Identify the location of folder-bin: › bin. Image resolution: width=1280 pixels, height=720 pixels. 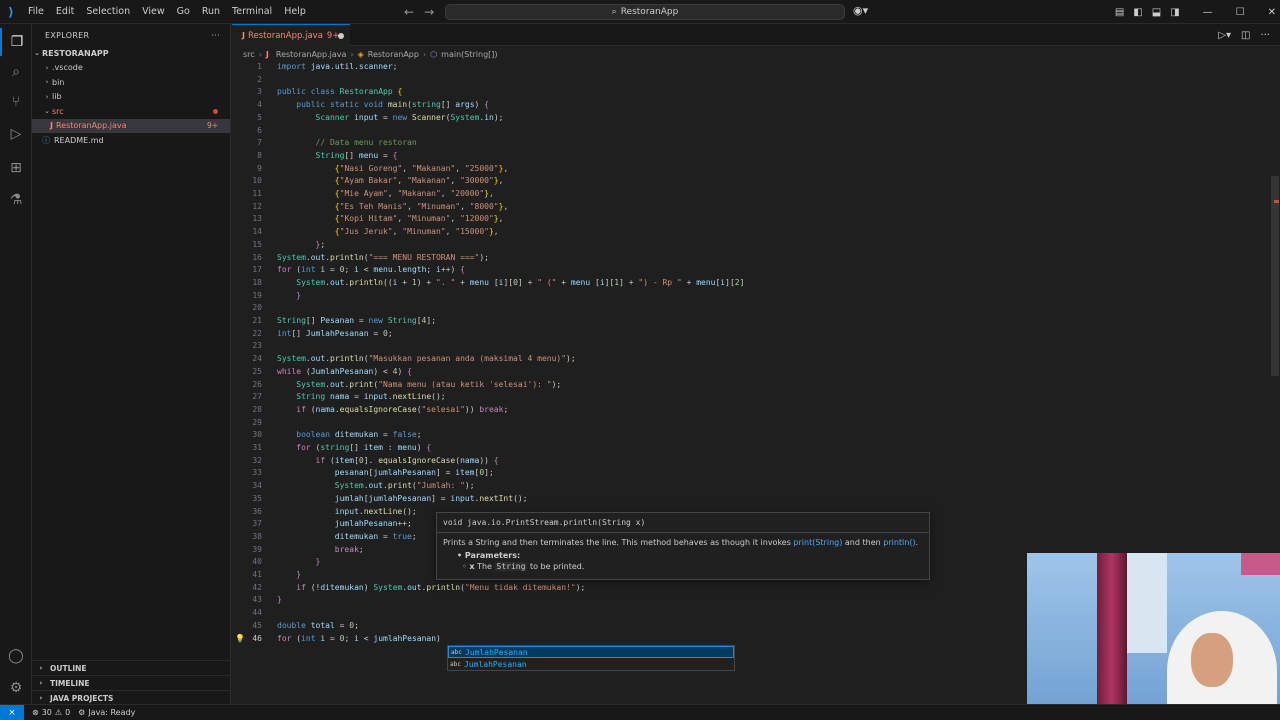
(131, 82).